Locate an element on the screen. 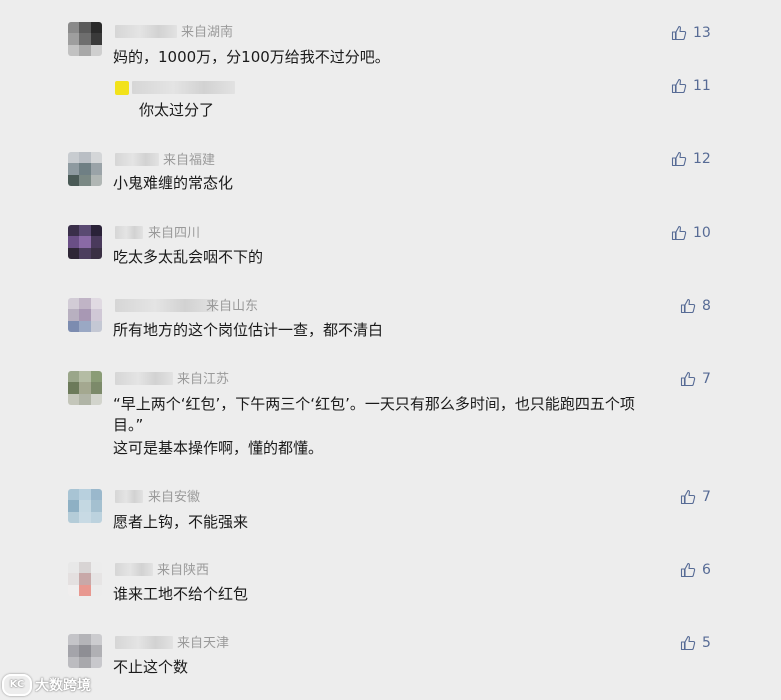 Image resolution: width=781 pixels, height=700 pixels. reply-nickname-blurred is located at coordinates (183, 87).